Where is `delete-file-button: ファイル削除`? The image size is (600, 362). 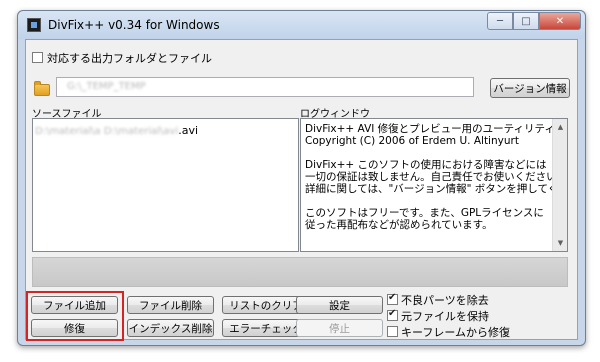
delete-file-button: ファイル削除 is located at coordinates (170, 305).